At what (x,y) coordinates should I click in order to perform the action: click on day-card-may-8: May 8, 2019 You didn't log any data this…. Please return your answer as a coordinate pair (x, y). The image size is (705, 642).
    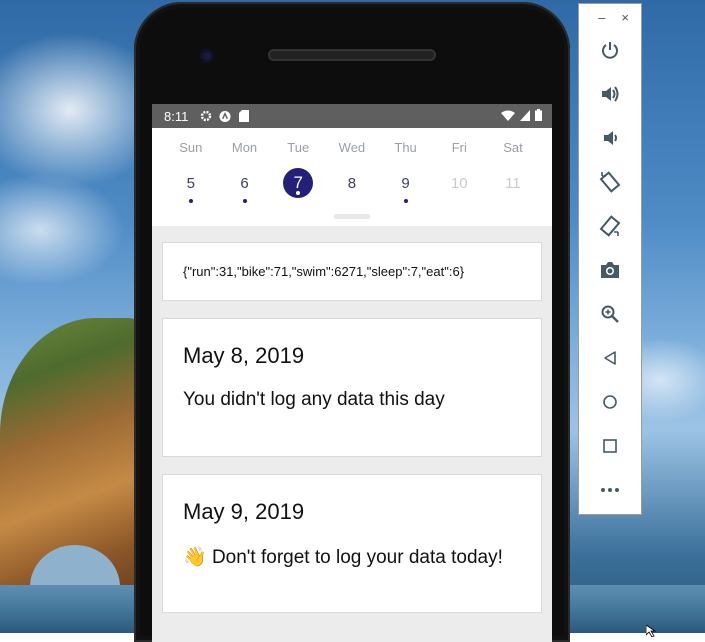
    Looking at the image, I should click on (352, 387).